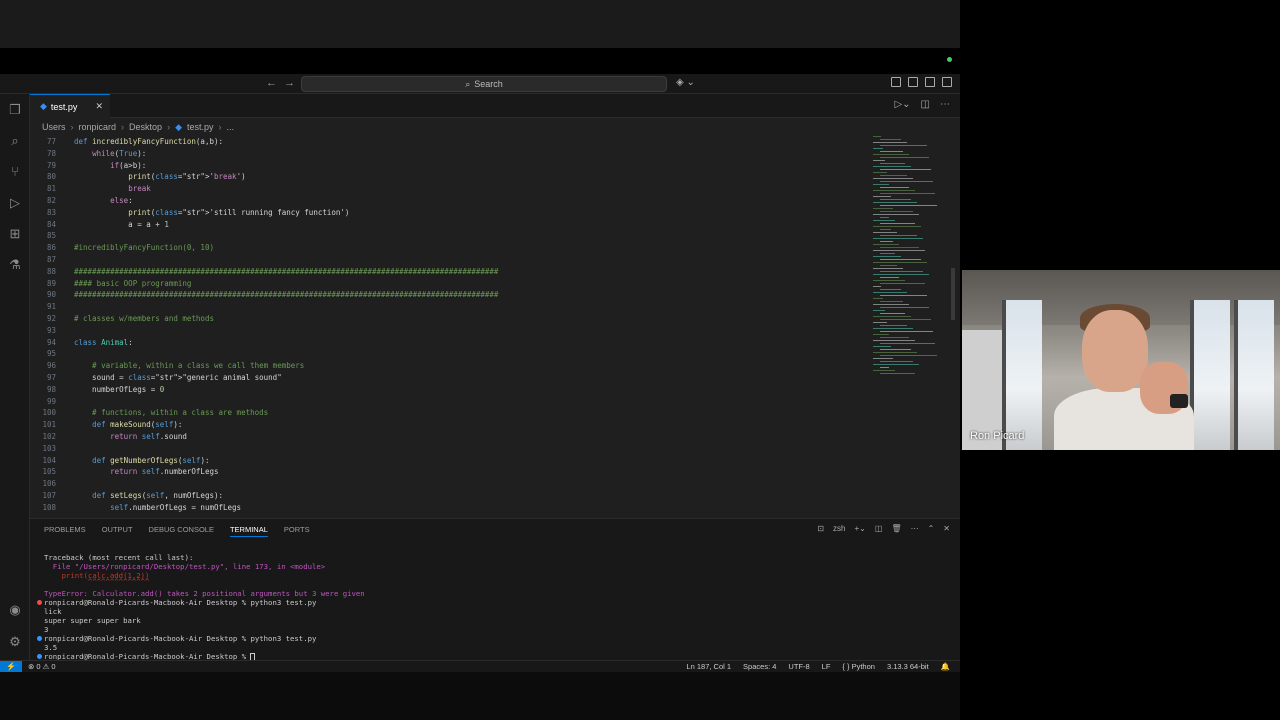 This screenshot has width=1280, height=720. What do you see at coordinates (70, 106) in the screenshot?
I see `tab-test-py: ◆ test.py ✕` at bounding box center [70, 106].